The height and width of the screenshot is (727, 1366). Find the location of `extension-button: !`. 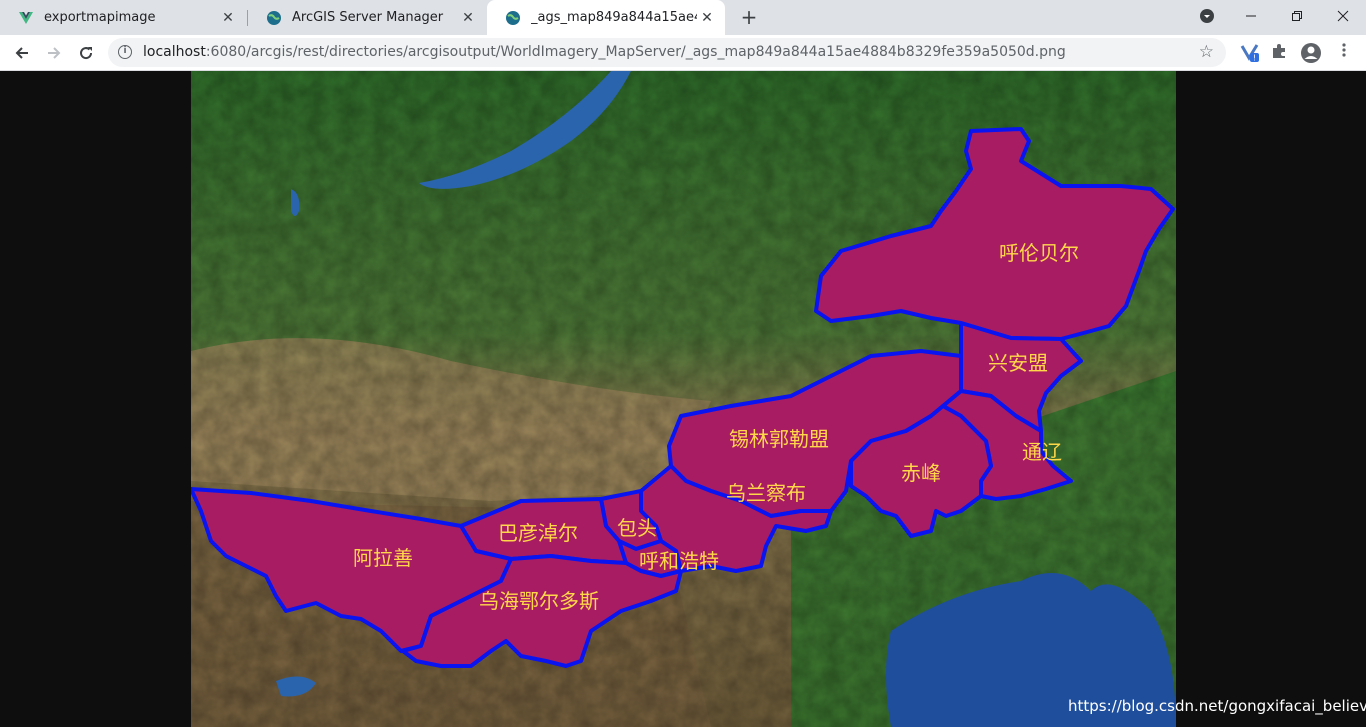

extension-button: ! is located at coordinates (1250, 53).